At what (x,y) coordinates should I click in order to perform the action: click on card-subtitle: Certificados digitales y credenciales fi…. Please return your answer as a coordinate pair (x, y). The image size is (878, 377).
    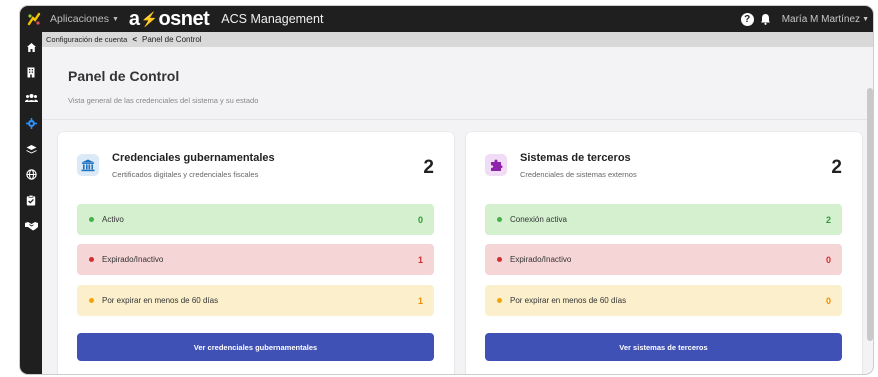
    Looking at the image, I should click on (185, 174).